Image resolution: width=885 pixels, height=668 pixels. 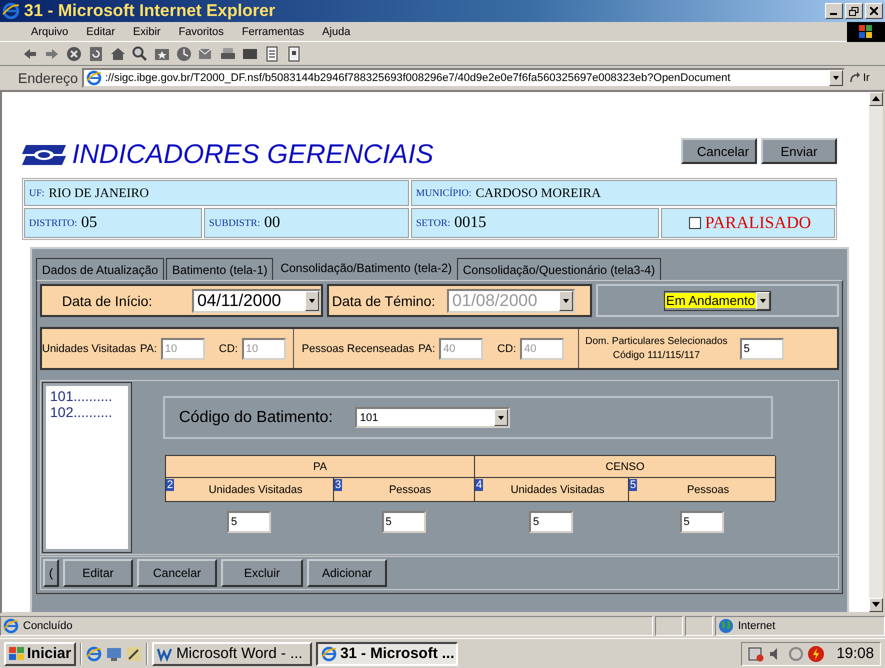 I want to click on tab: Dados de Atualização, so click(x=100, y=269).